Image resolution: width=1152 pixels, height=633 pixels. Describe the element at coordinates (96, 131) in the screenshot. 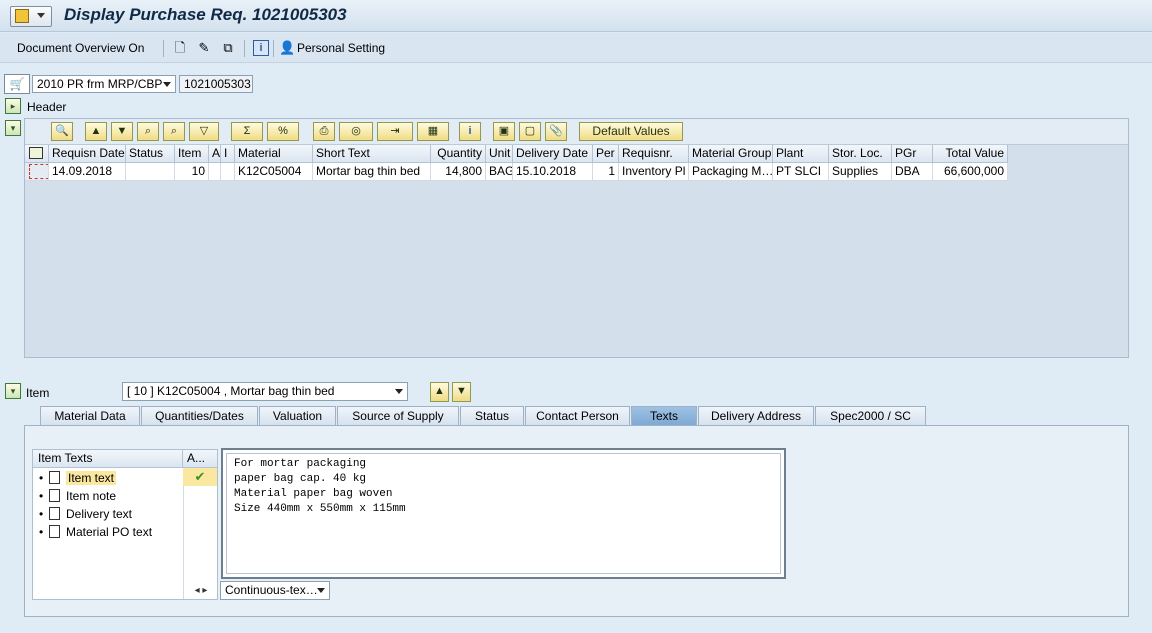

I see `sort-ascending-icon: ▲` at that location.